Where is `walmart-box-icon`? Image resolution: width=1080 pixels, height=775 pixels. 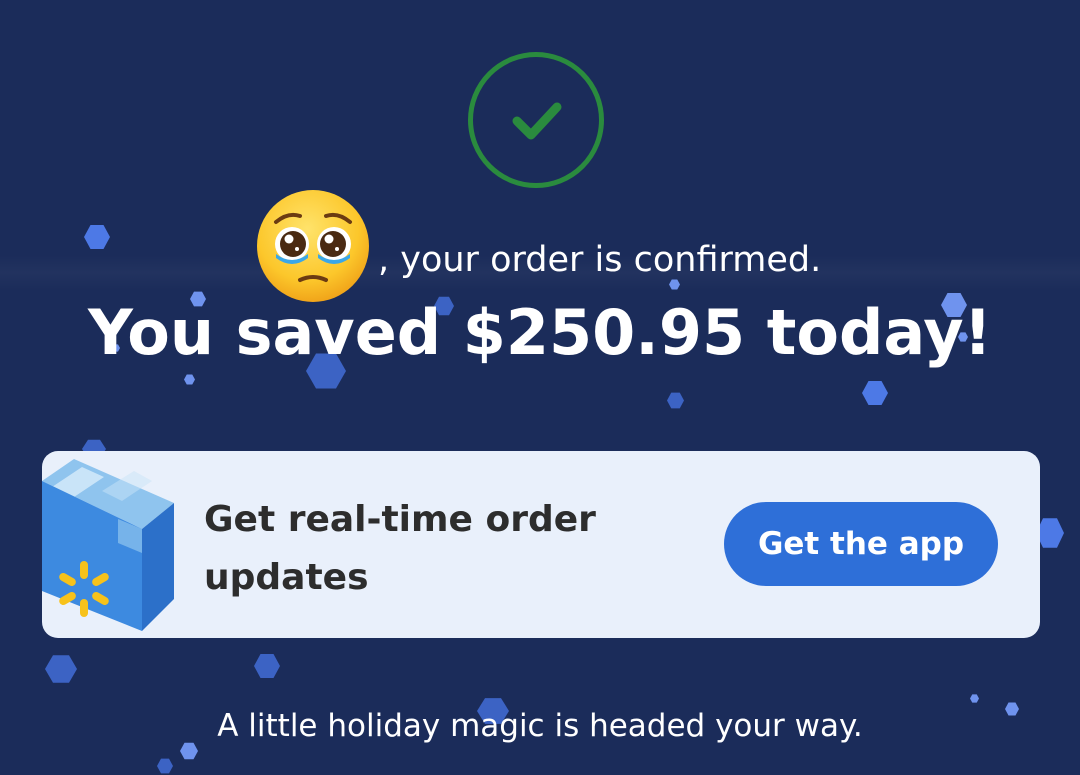 walmart-box-icon is located at coordinates (108, 545).